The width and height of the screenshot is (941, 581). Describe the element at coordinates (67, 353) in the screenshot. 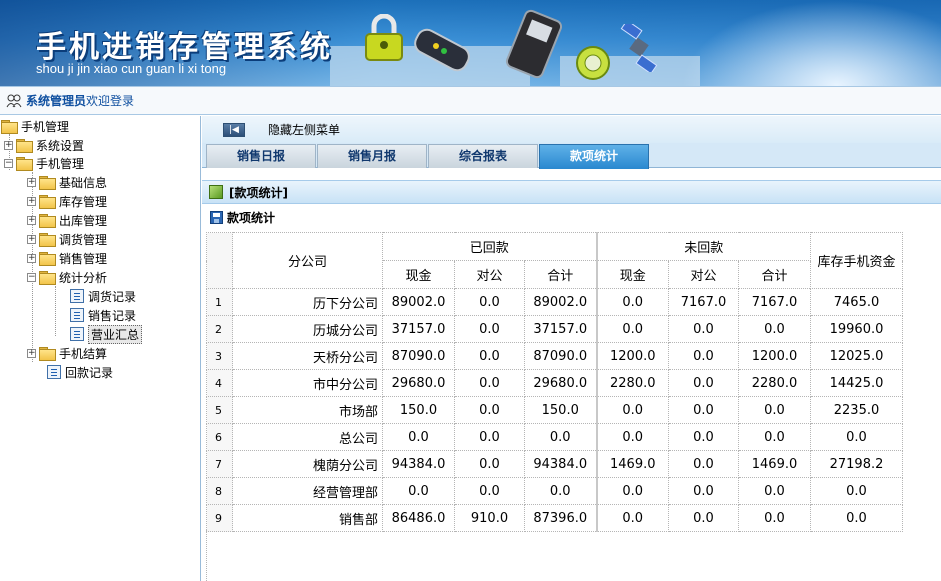

I see `tree-item-phone-settlement: + 手机结算` at that location.